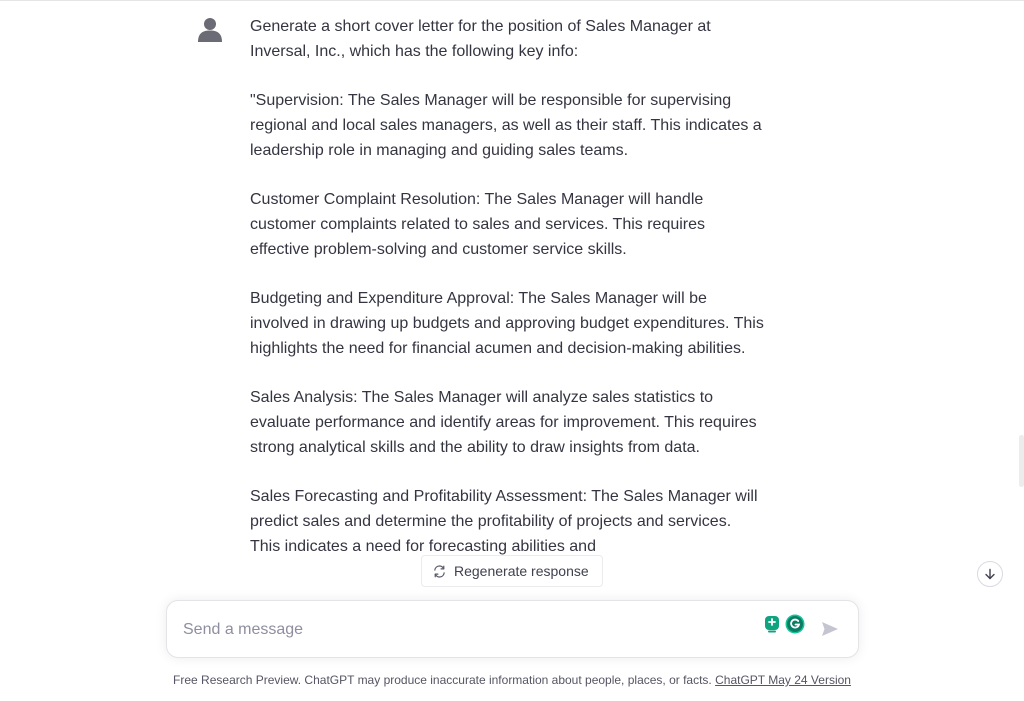  I want to click on refresh-icon, so click(439, 571).